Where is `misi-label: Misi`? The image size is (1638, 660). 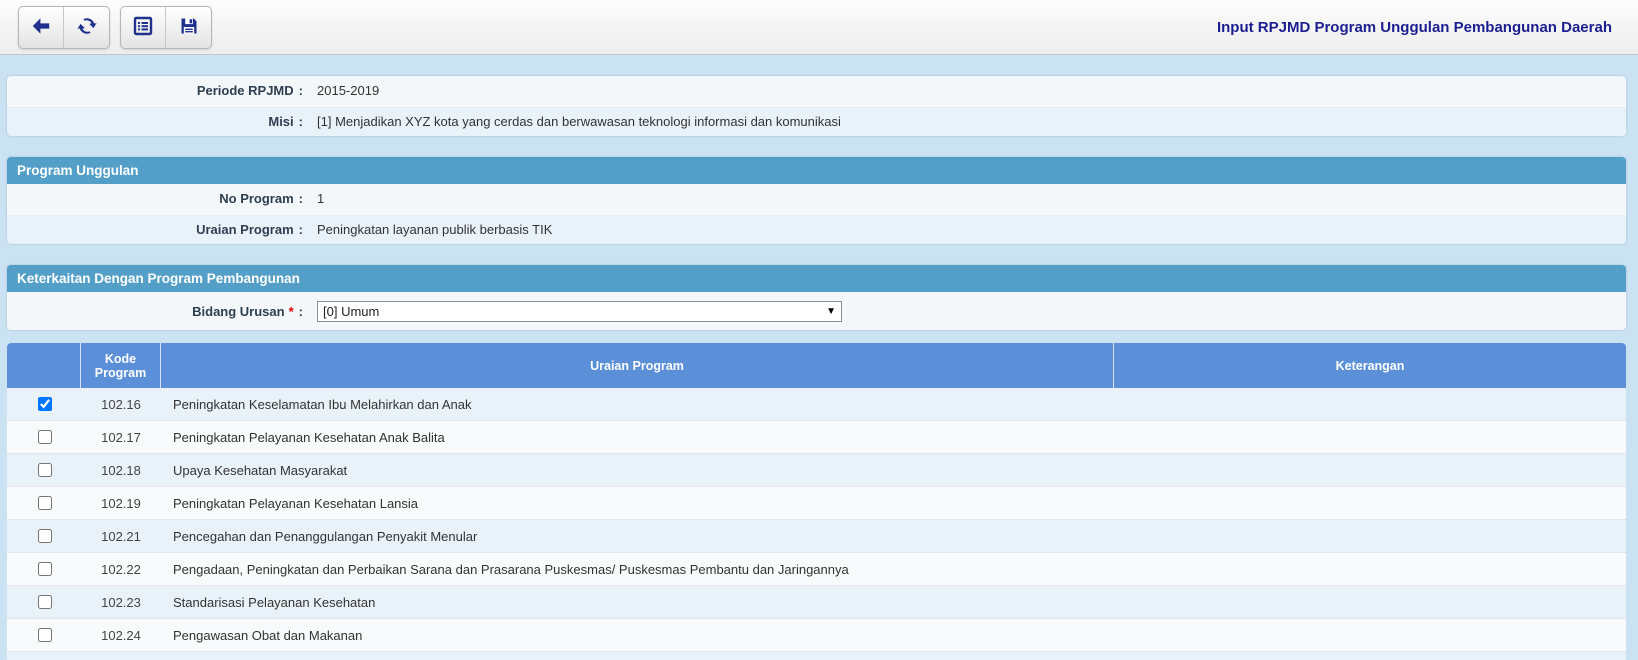
misi-label: Misi is located at coordinates (281, 121).